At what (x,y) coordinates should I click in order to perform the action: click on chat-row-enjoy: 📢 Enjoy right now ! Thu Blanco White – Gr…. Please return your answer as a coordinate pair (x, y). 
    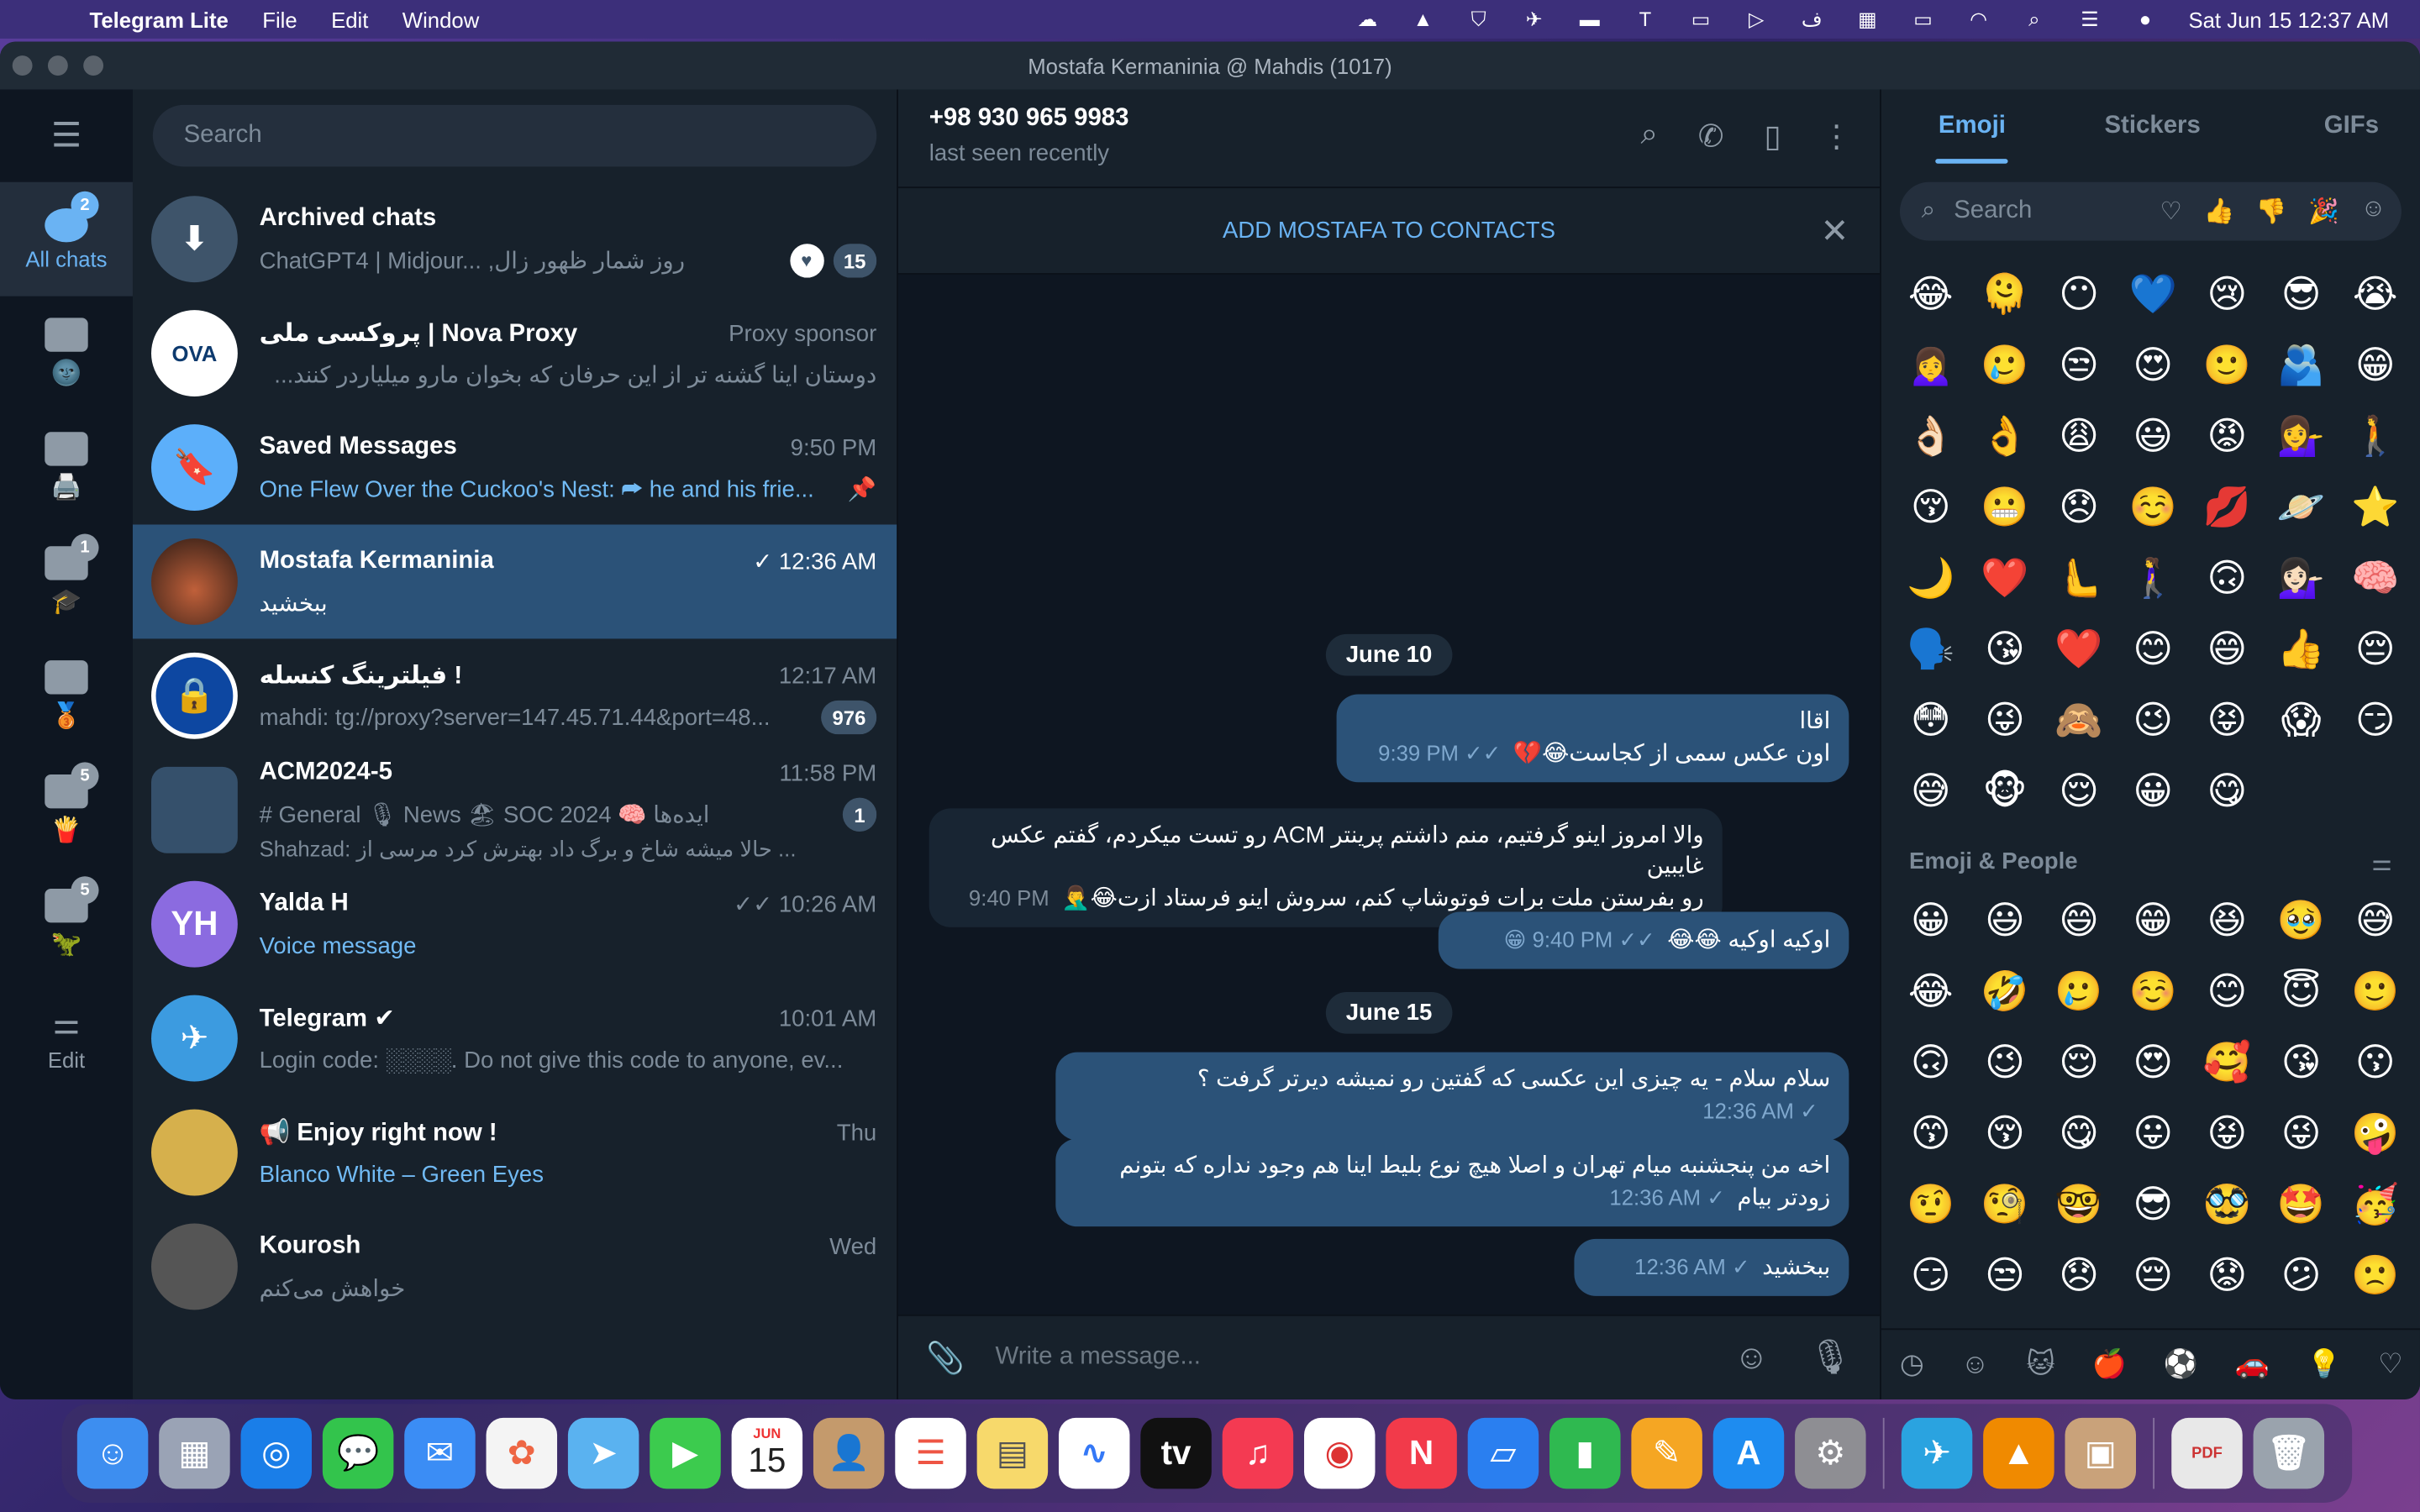
    Looking at the image, I should click on (515, 1152).